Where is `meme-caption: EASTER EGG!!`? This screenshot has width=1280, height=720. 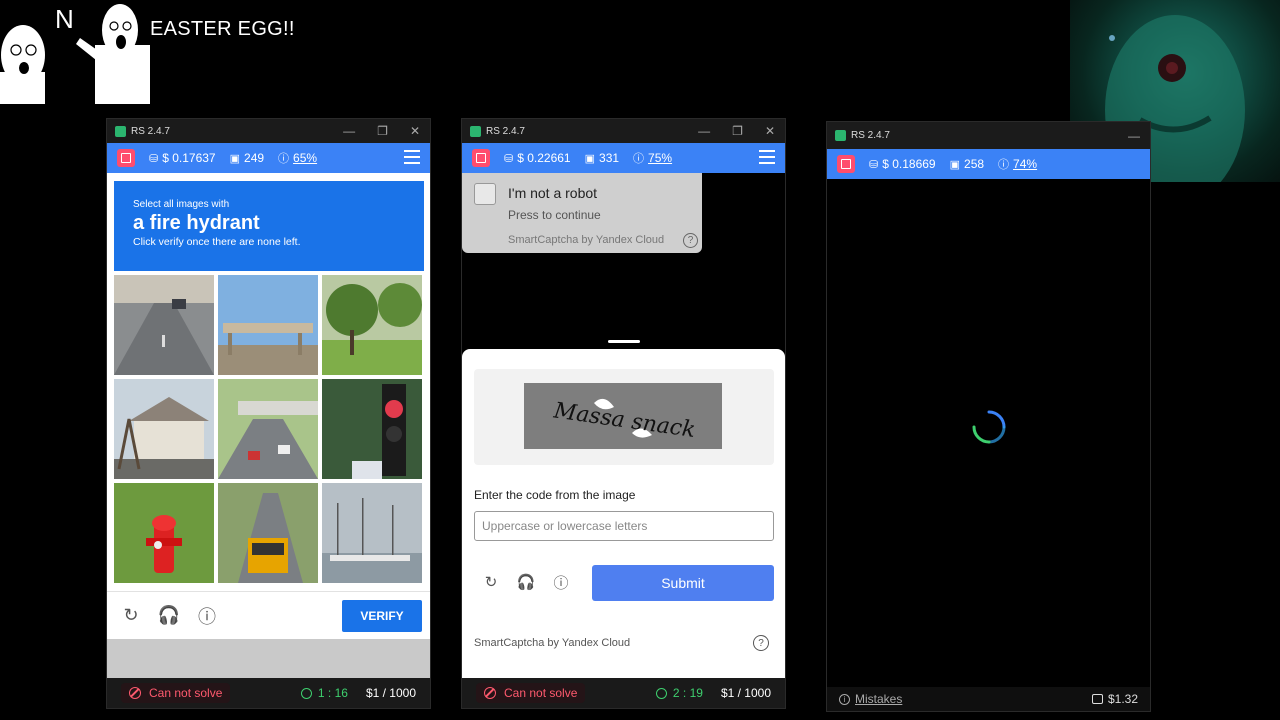 meme-caption: EASTER EGG!! is located at coordinates (222, 29).